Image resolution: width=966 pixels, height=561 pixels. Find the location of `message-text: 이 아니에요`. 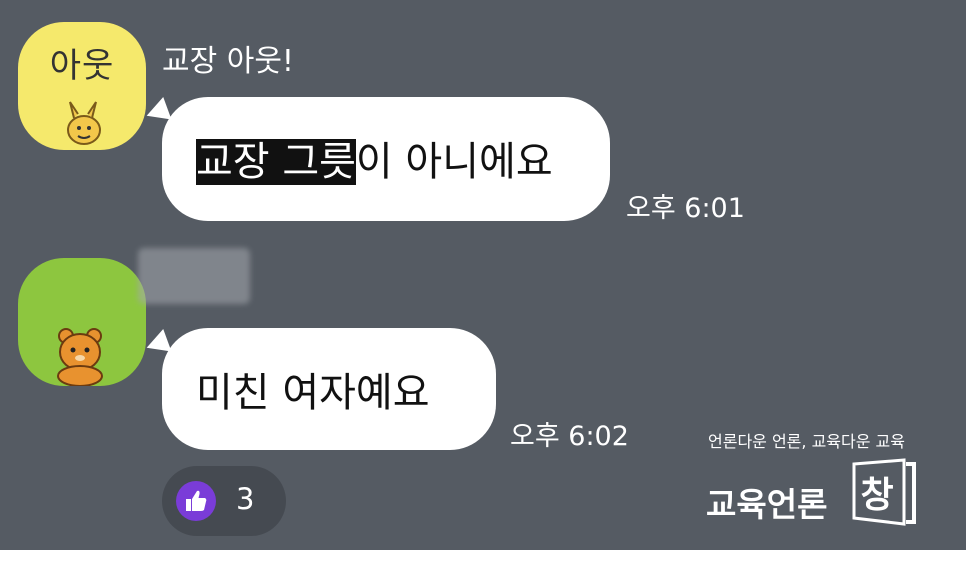

message-text: 이 아니에요 is located at coordinates (454, 162).